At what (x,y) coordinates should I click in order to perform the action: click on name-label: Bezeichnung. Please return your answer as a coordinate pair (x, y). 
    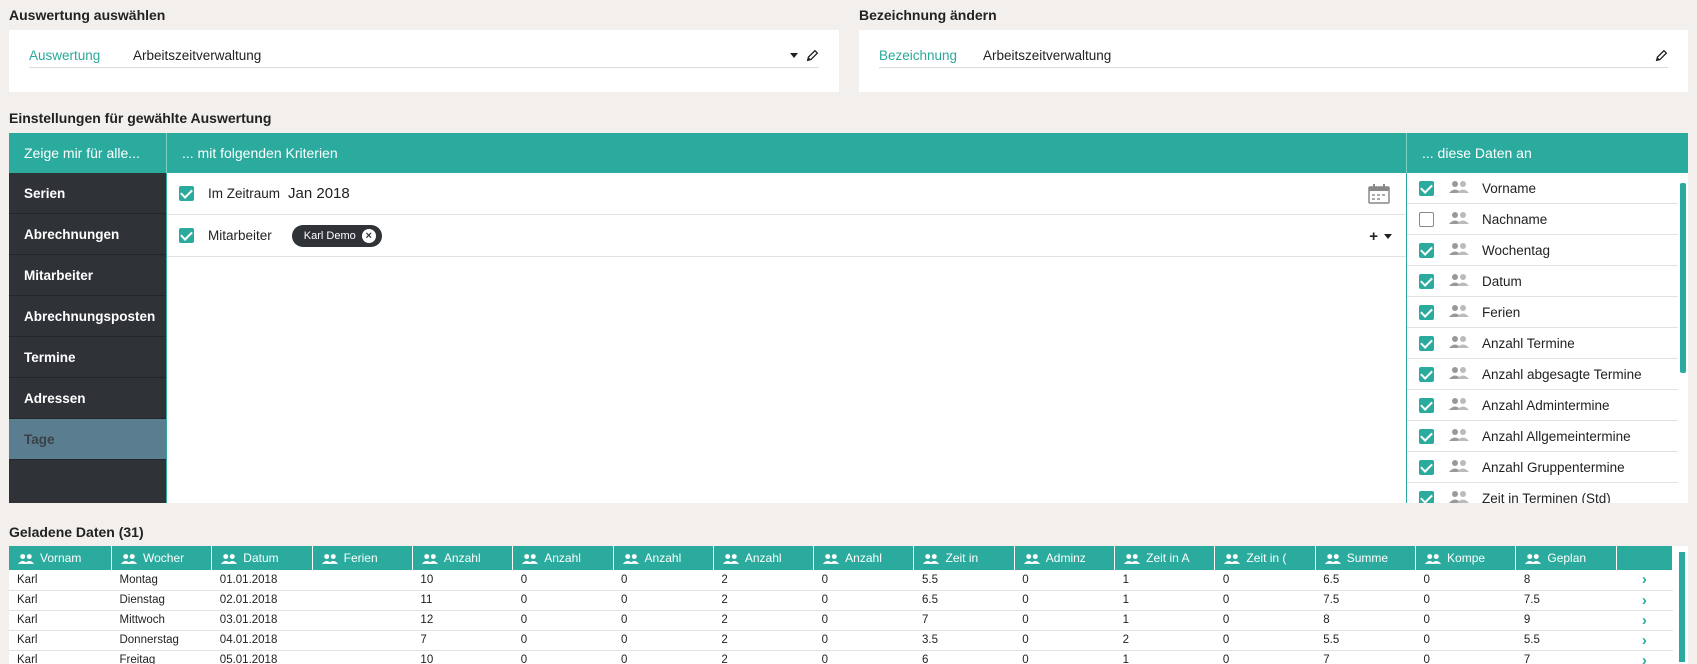
    Looking at the image, I should click on (918, 55).